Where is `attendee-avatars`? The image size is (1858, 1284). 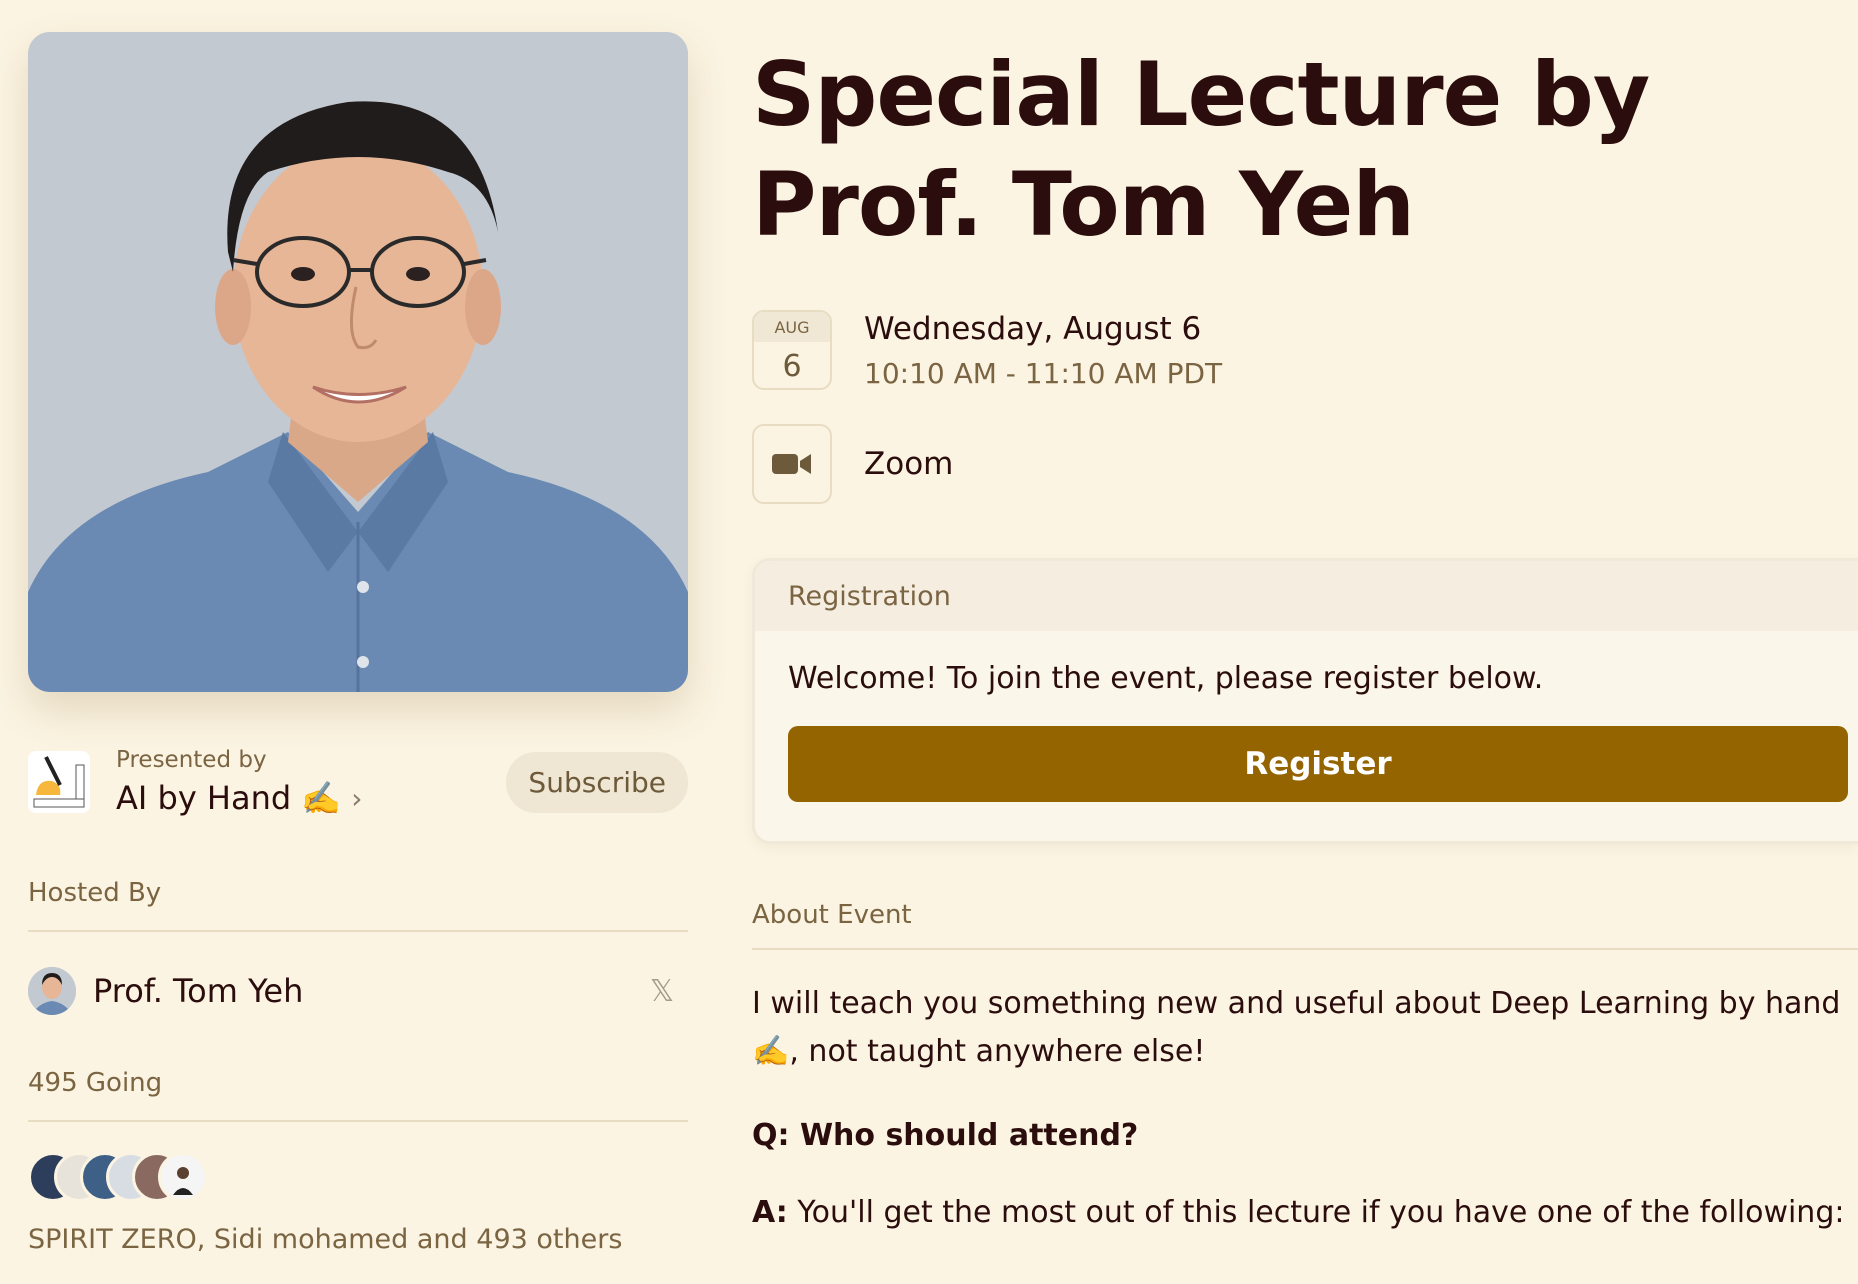
attendee-avatars is located at coordinates (358, 1177).